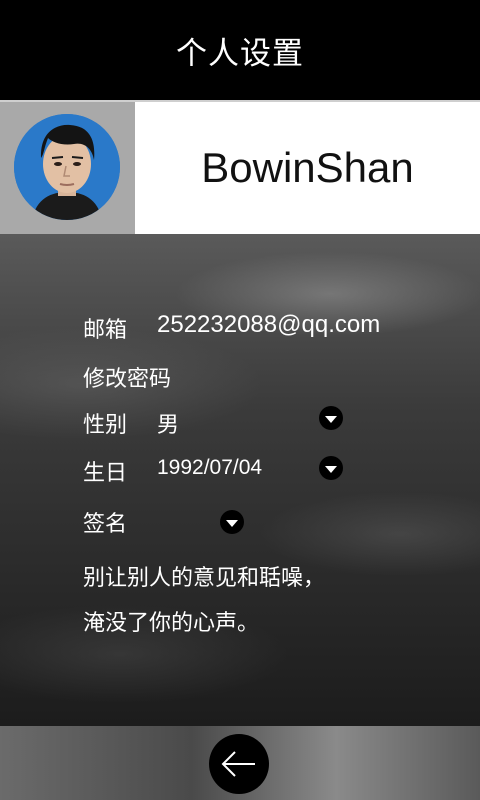  Describe the element at coordinates (105, 330) in the screenshot. I see `email-label: 邮箱` at that location.